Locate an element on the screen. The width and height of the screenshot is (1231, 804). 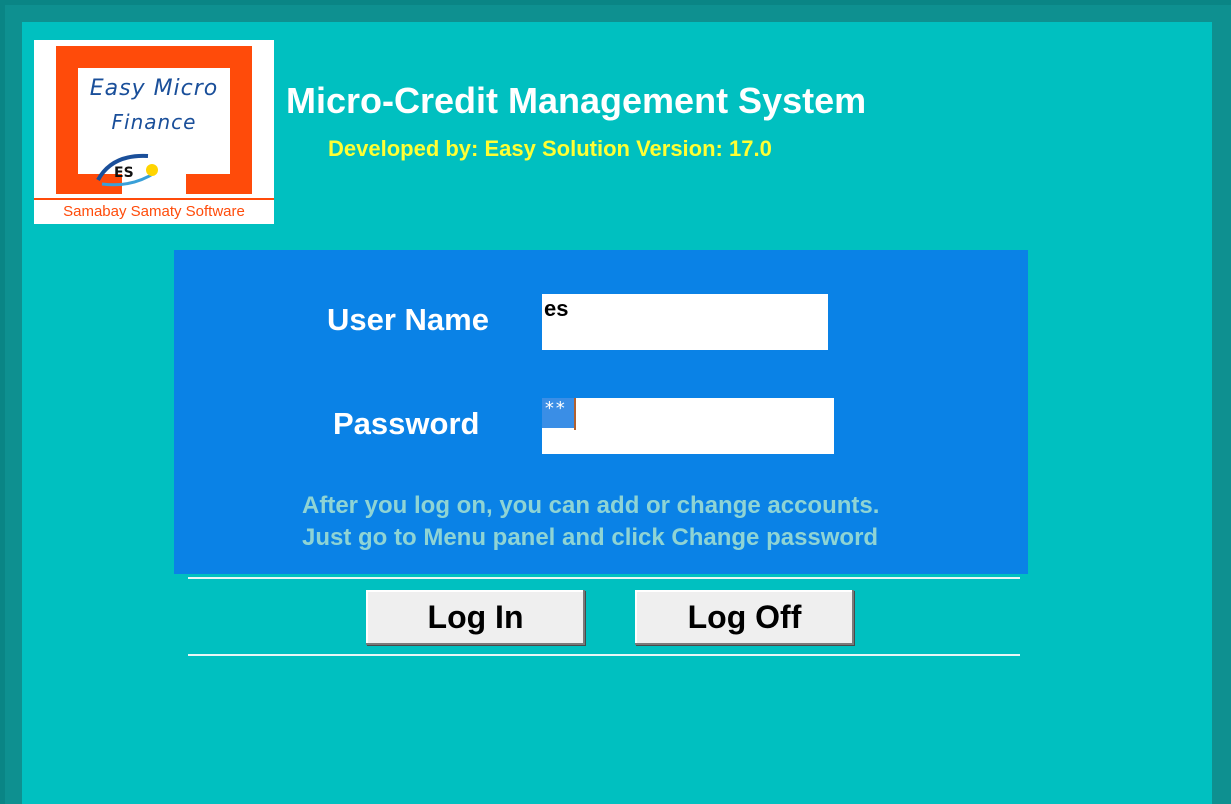
logoff-button: Log Off is located at coordinates (744, 617).